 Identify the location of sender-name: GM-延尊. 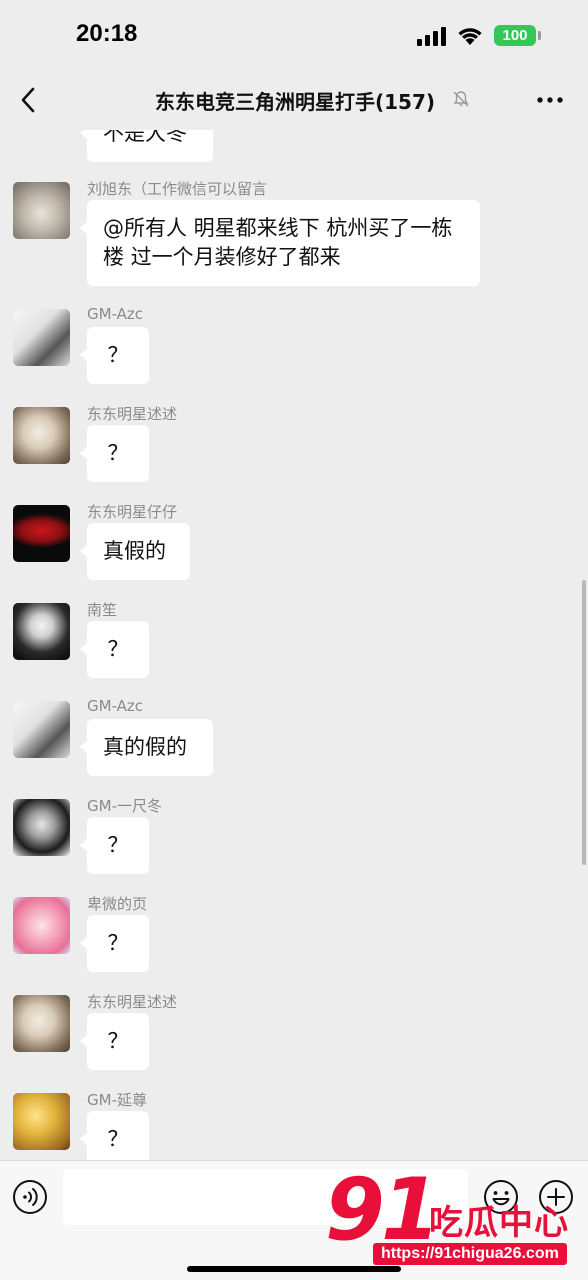
(117, 1100).